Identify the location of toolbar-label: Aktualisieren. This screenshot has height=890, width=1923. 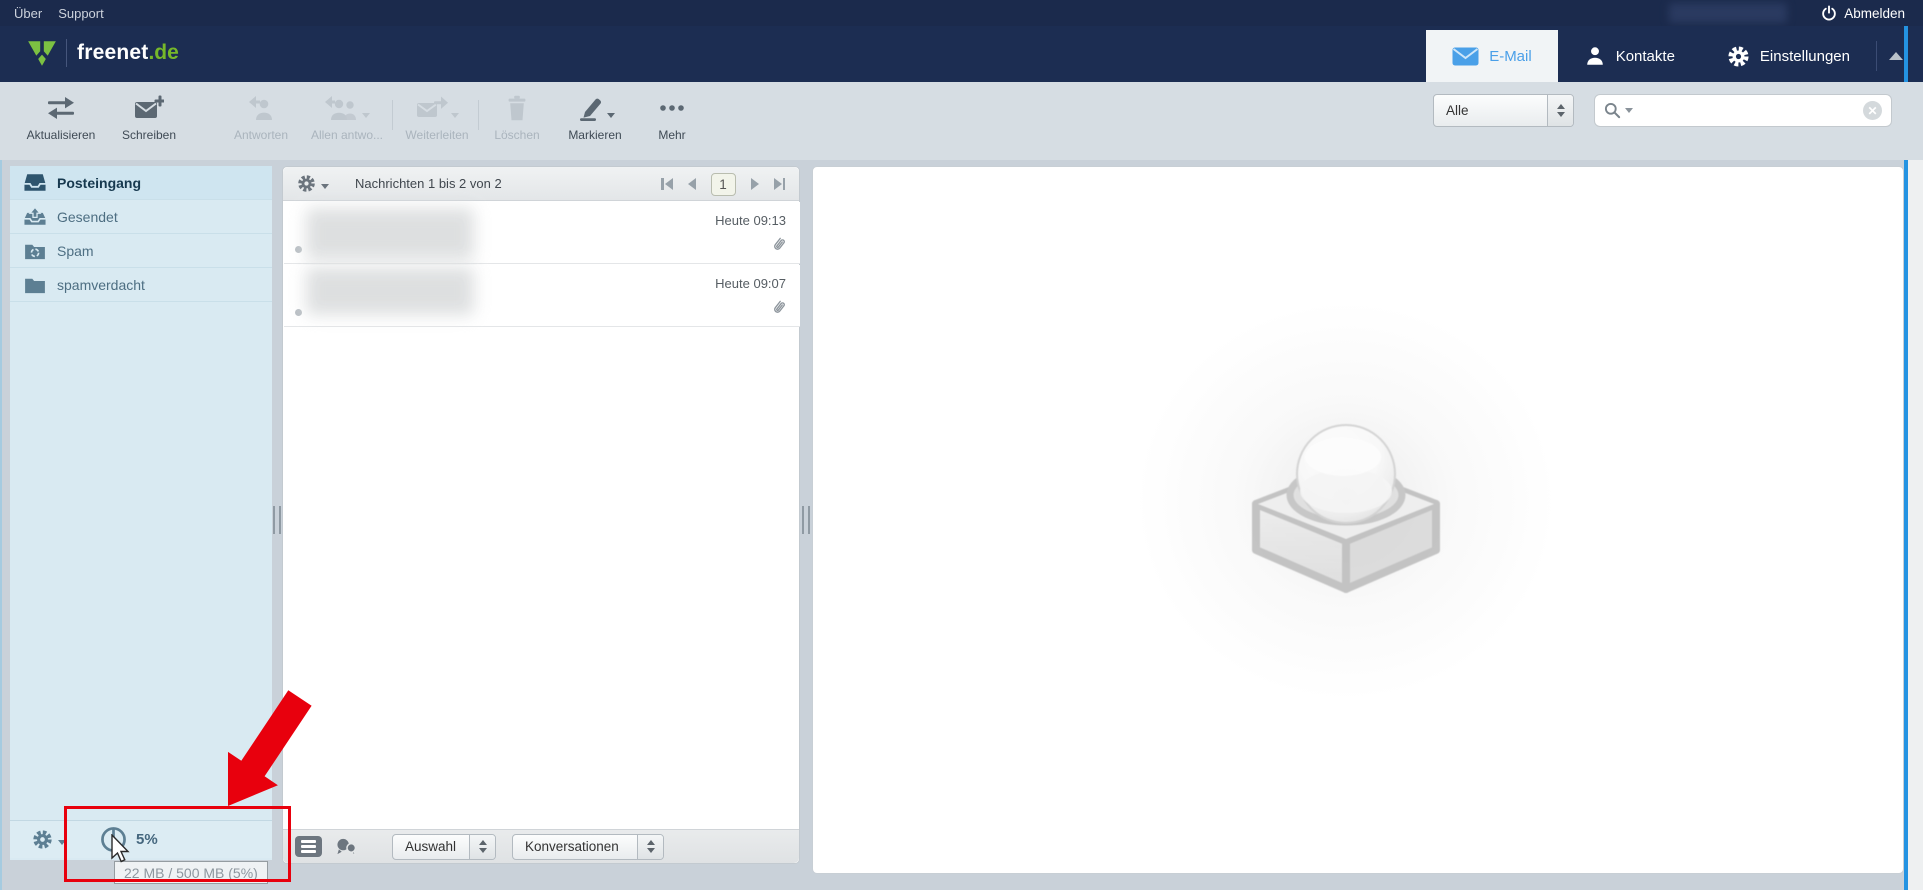
(61, 135).